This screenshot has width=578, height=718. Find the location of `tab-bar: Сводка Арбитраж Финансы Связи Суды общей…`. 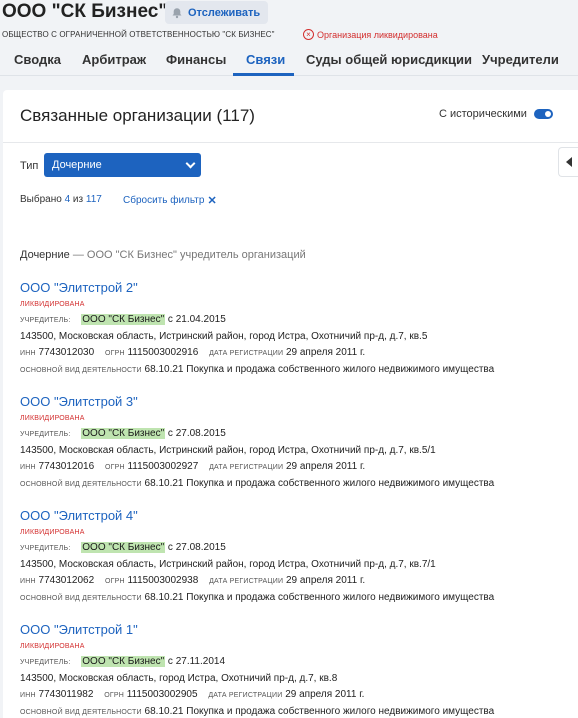

tab-bar: Сводка Арбитраж Финансы Связи Суды общей… is located at coordinates (289, 61).